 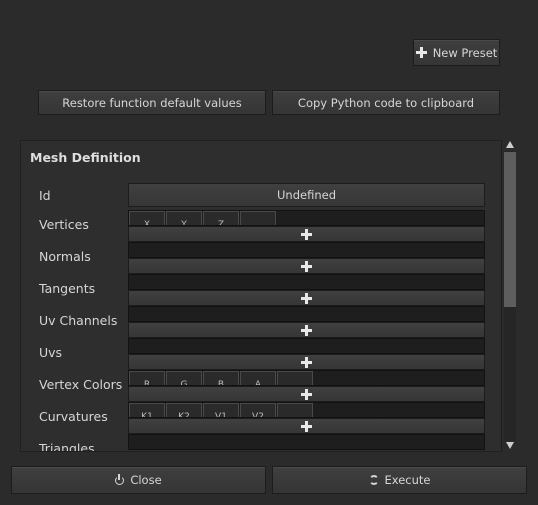 I want to click on curvatures-column-k2: K2, so click(x=184, y=410).